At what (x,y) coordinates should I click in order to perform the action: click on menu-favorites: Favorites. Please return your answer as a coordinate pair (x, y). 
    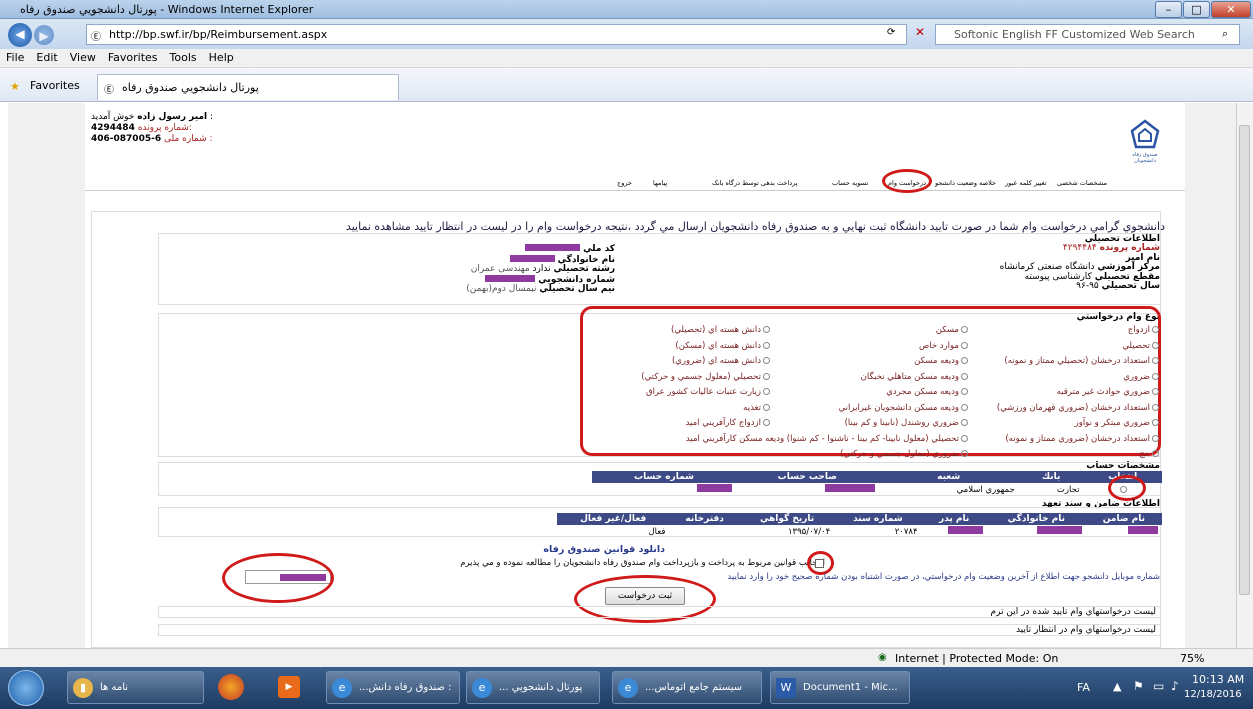
    Looking at the image, I should click on (133, 57).